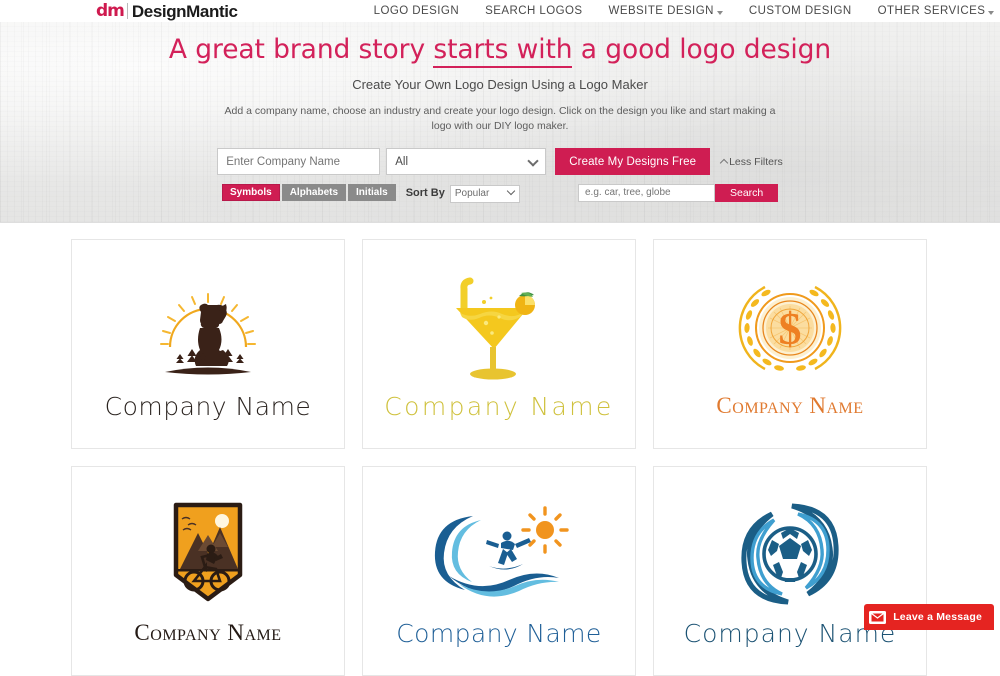 Image resolution: width=1000 pixels, height=676 pixels. I want to click on brand-logo: dm DesignMantic, so click(167, 11).